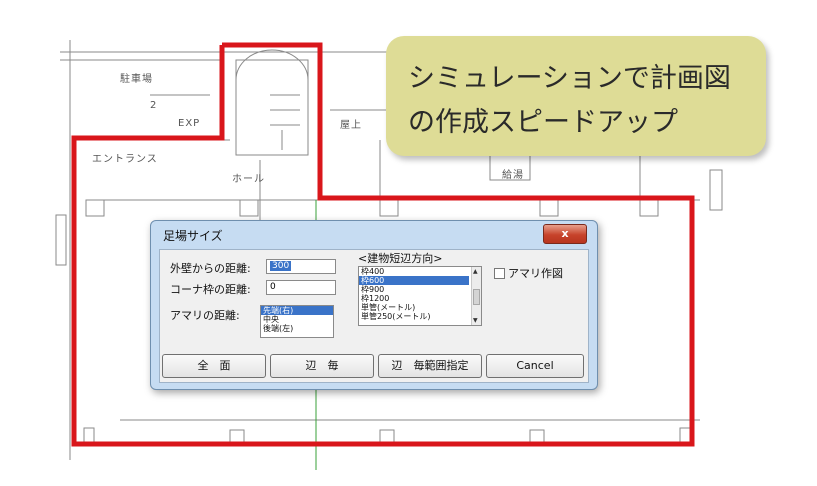 This screenshot has width=817, height=486. I want to click on scroll-down-icon: ▼, so click(475, 320).